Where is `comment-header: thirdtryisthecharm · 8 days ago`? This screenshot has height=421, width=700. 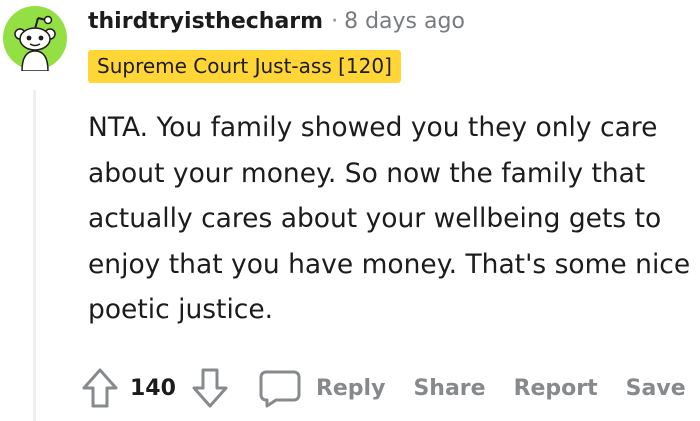
comment-header: thirdtryisthecharm · 8 days ago is located at coordinates (276, 21).